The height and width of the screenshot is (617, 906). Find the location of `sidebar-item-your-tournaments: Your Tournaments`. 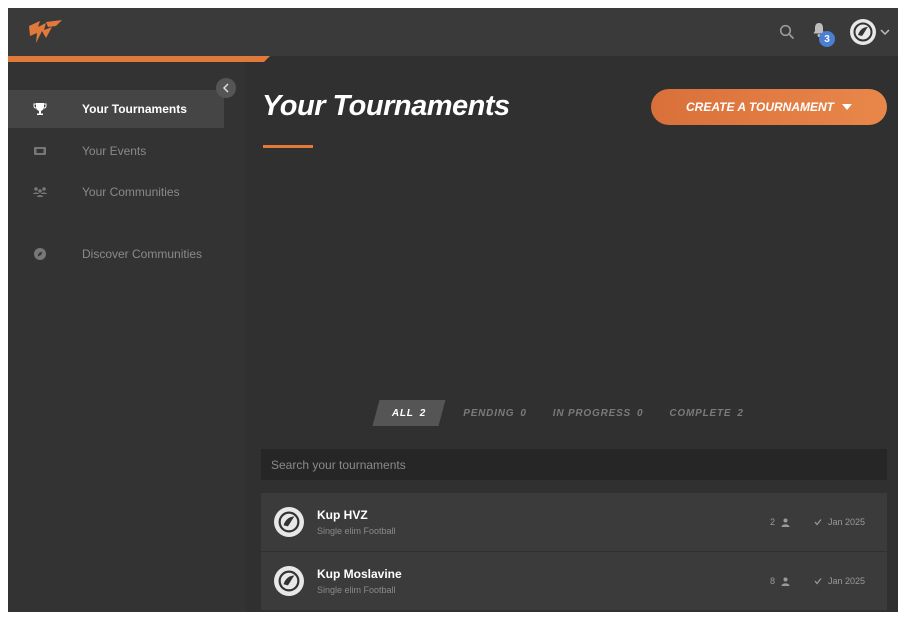

sidebar-item-your-tournaments: Your Tournaments is located at coordinates (116, 109).